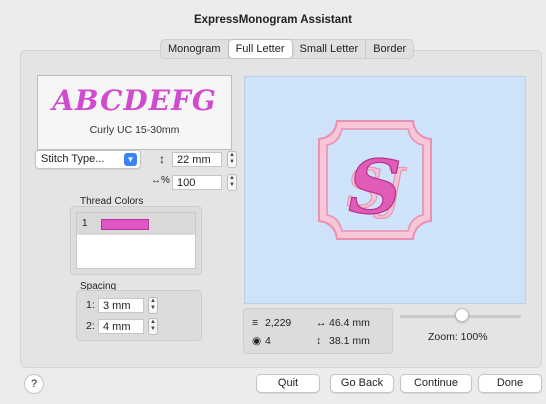  I want to click on stitch-type-select: Stitch Type... ▼, so click(88, 159).